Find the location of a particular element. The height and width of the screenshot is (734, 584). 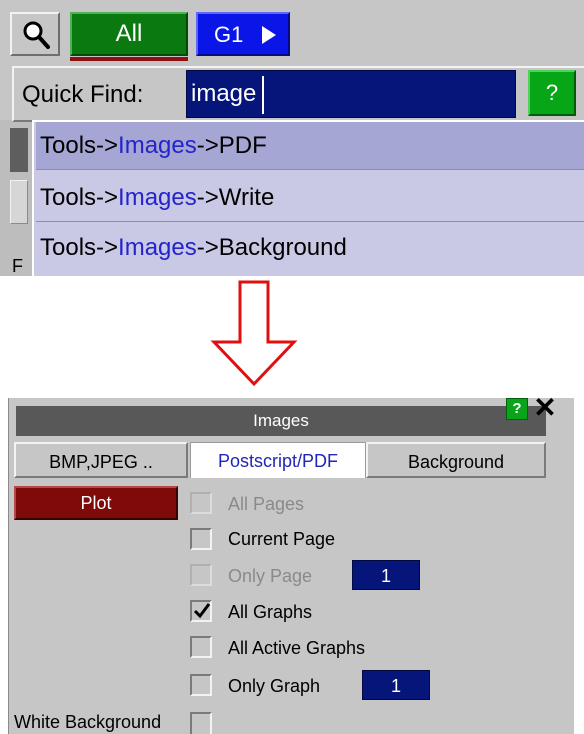

suggestion-item: Tools->Images->Background is located at coordinates (310, 248).